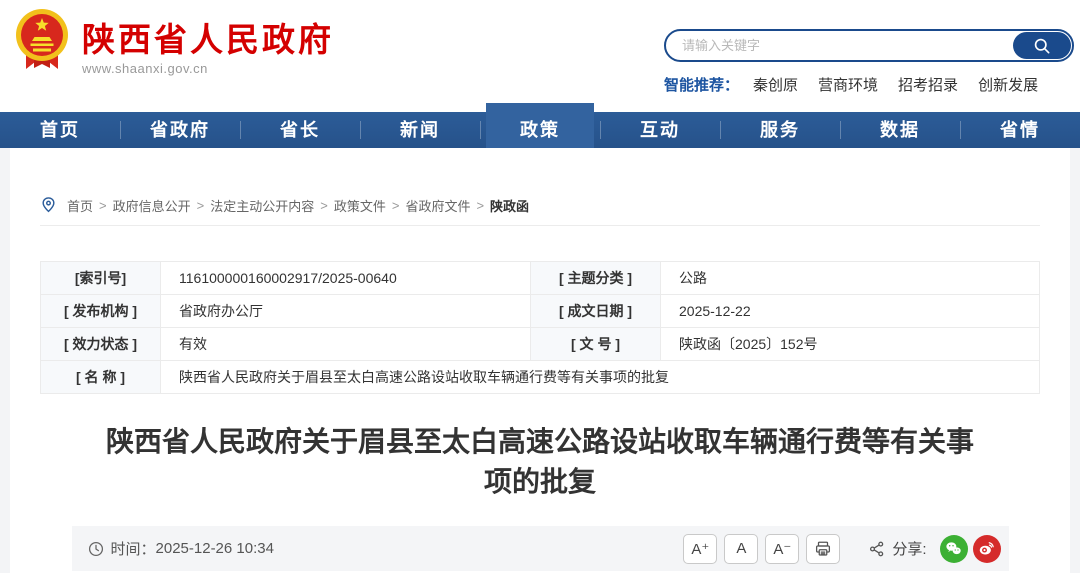  Describe the element at coordinates (595, 344) in the screenshot. I see `meta-docnum-label: [ 文 号 ]` at that location.